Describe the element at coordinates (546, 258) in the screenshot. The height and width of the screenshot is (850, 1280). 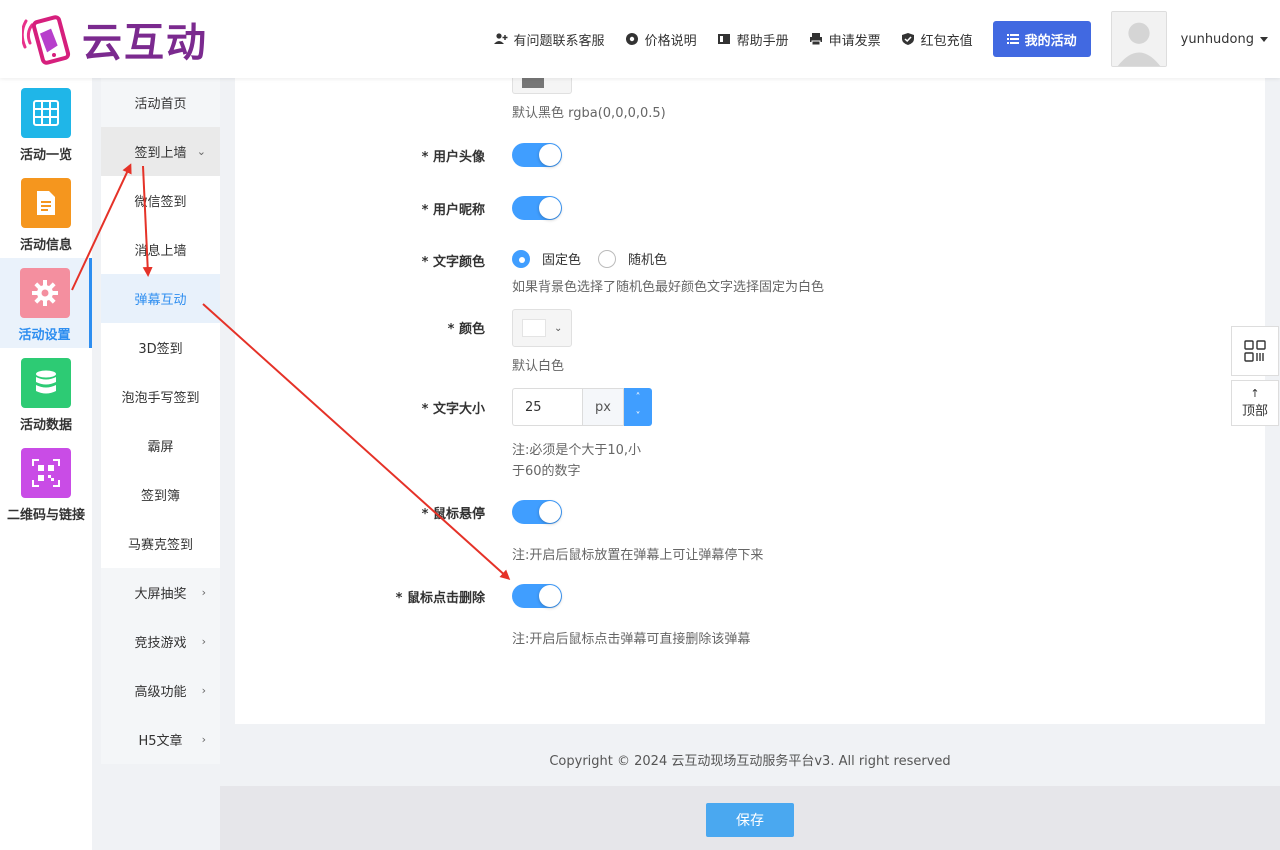
I see `radio-fixed-color: 固定色` at that location.